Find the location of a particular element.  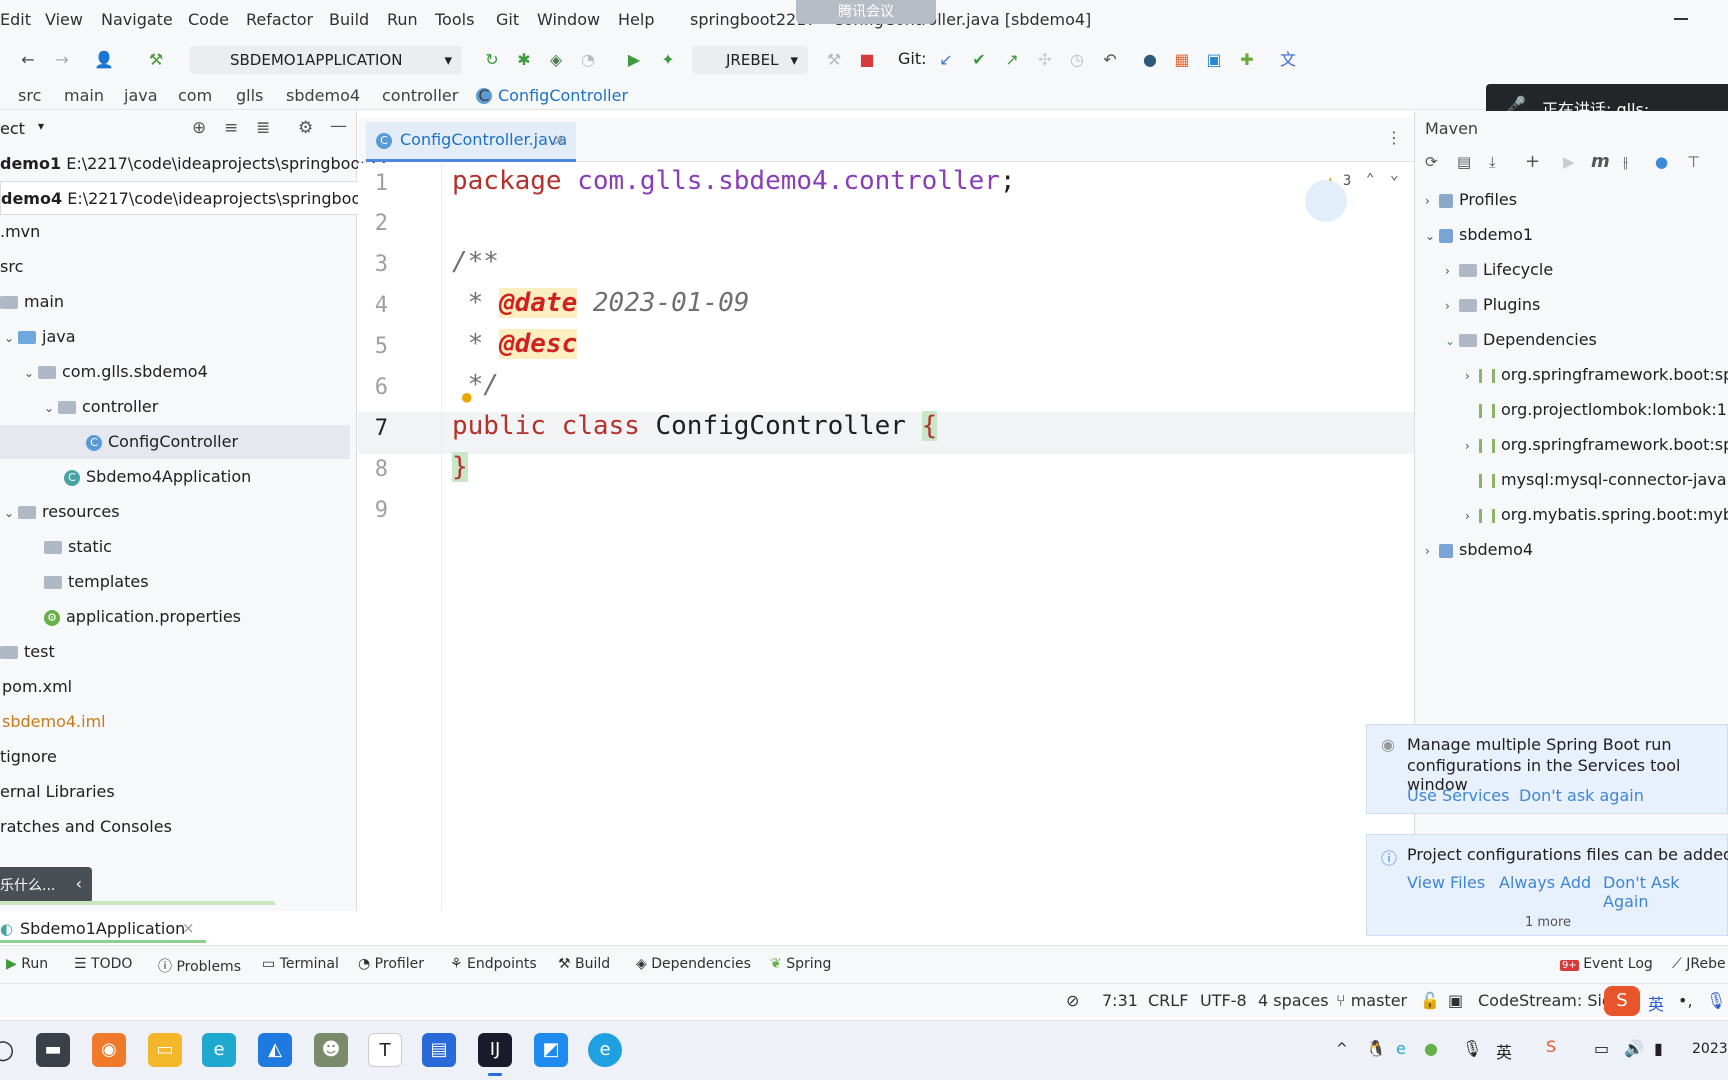

tab-configcontroller: C ConfigController.java × is located at coordinates (471, 142).